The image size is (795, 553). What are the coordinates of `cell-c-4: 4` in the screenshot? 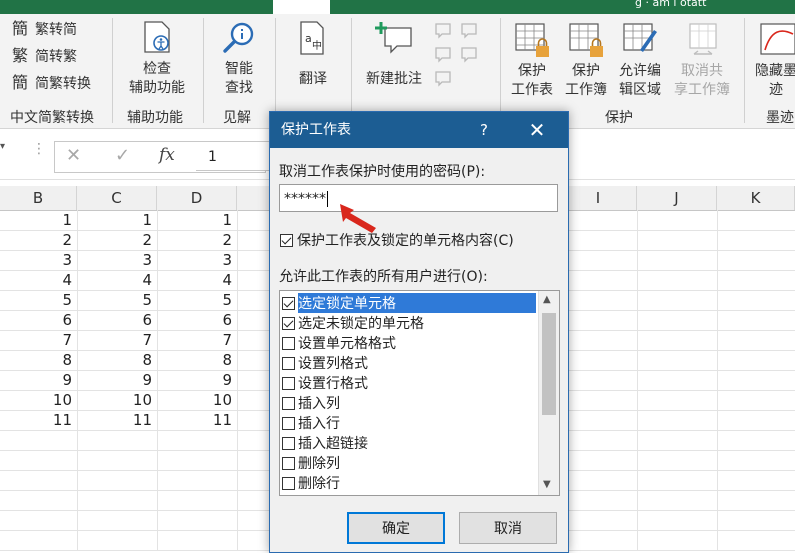 It's located at (117, 280).